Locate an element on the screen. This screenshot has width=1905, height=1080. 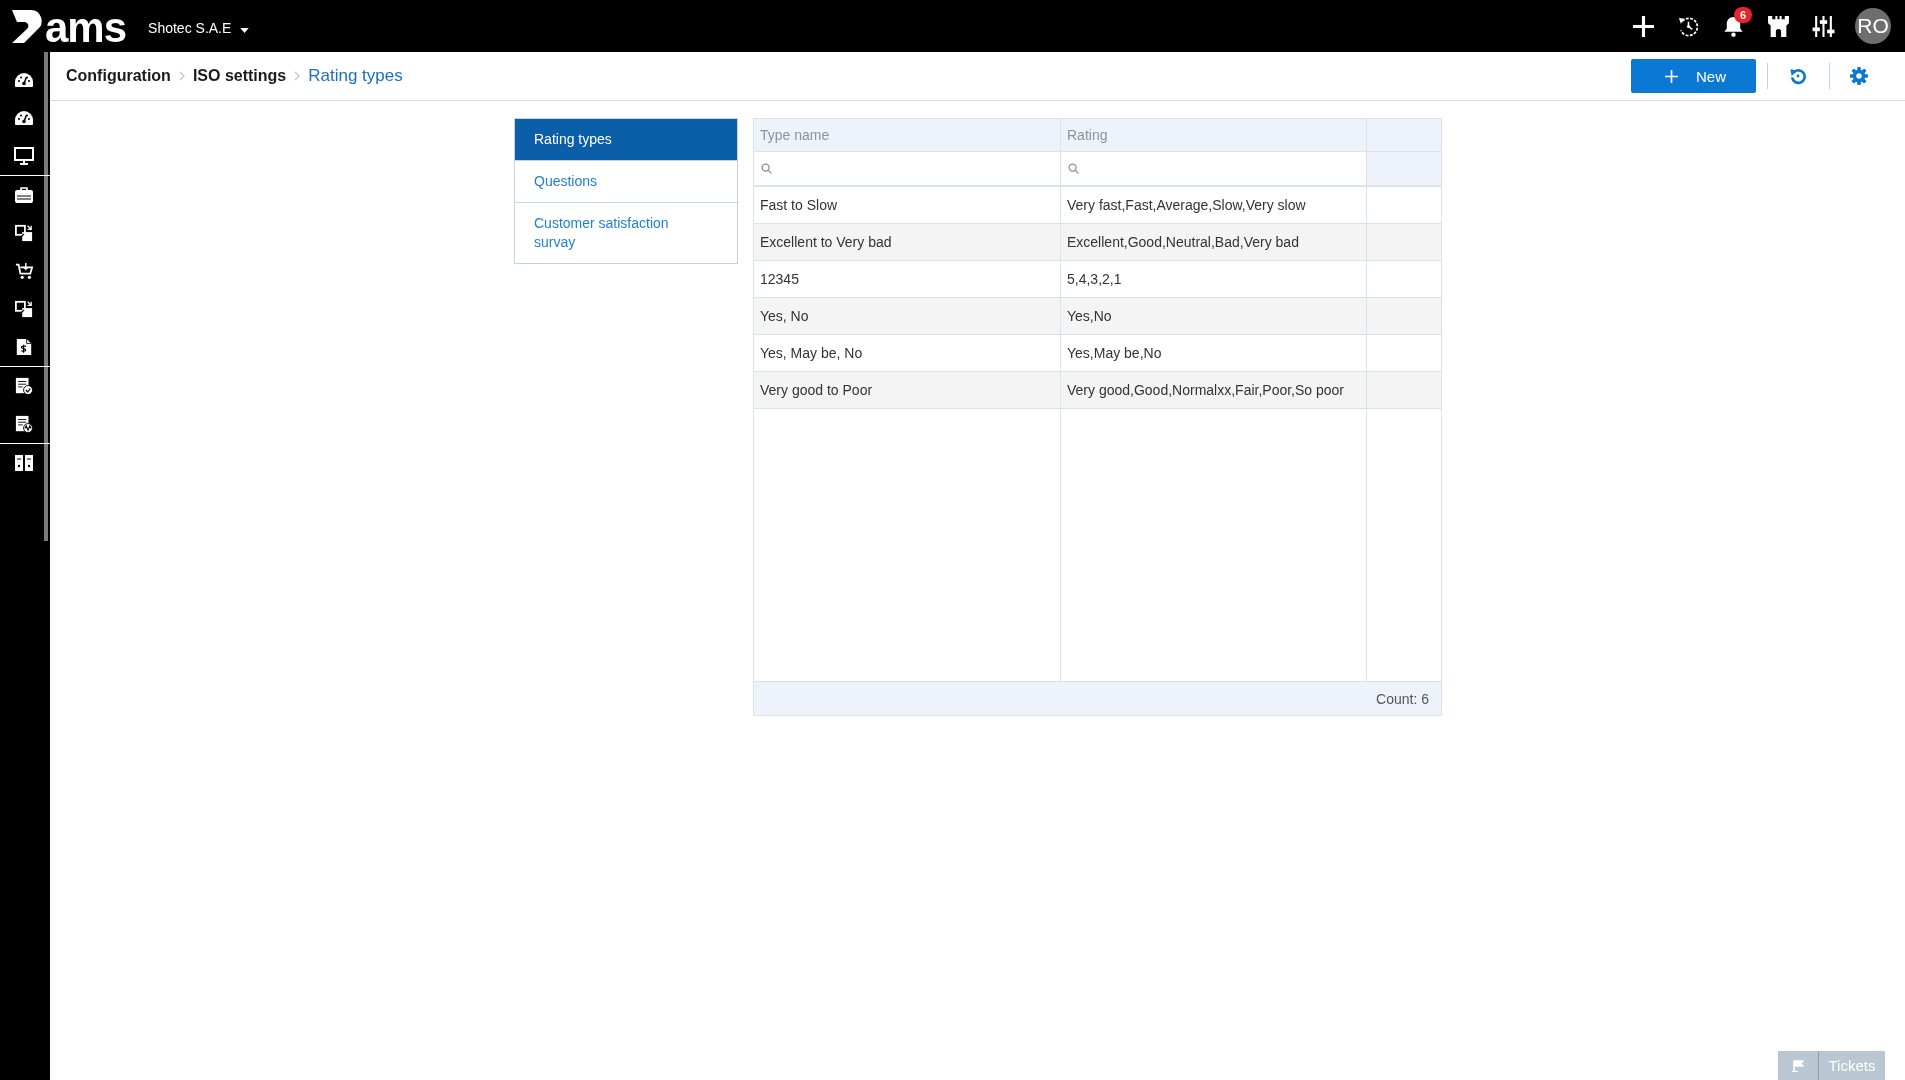
column-header: Rating is located at coordinates (1214, 135).